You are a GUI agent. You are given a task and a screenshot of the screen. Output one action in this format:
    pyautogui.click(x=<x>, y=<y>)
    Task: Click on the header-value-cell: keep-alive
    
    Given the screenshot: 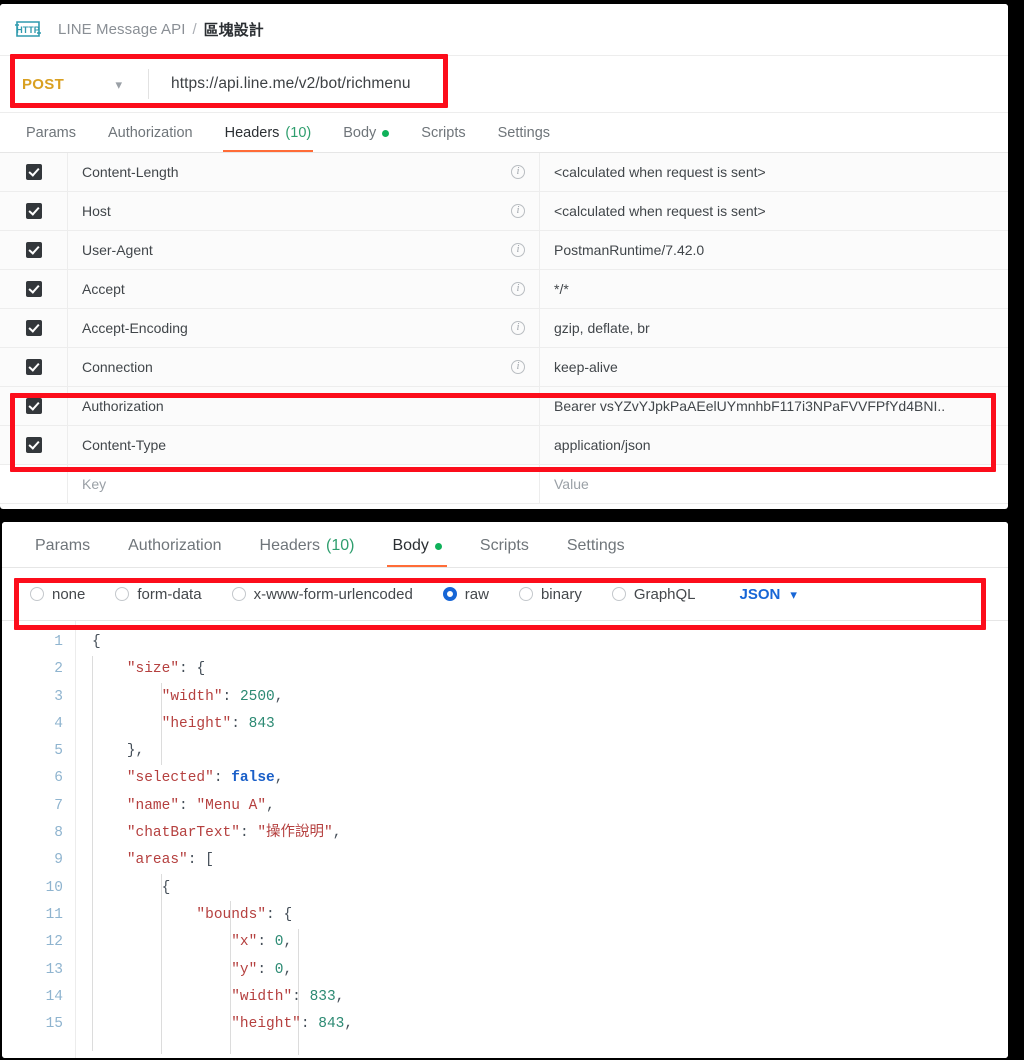 What is the action you would take?
    pyautogui.click(x=774, y=367)
    